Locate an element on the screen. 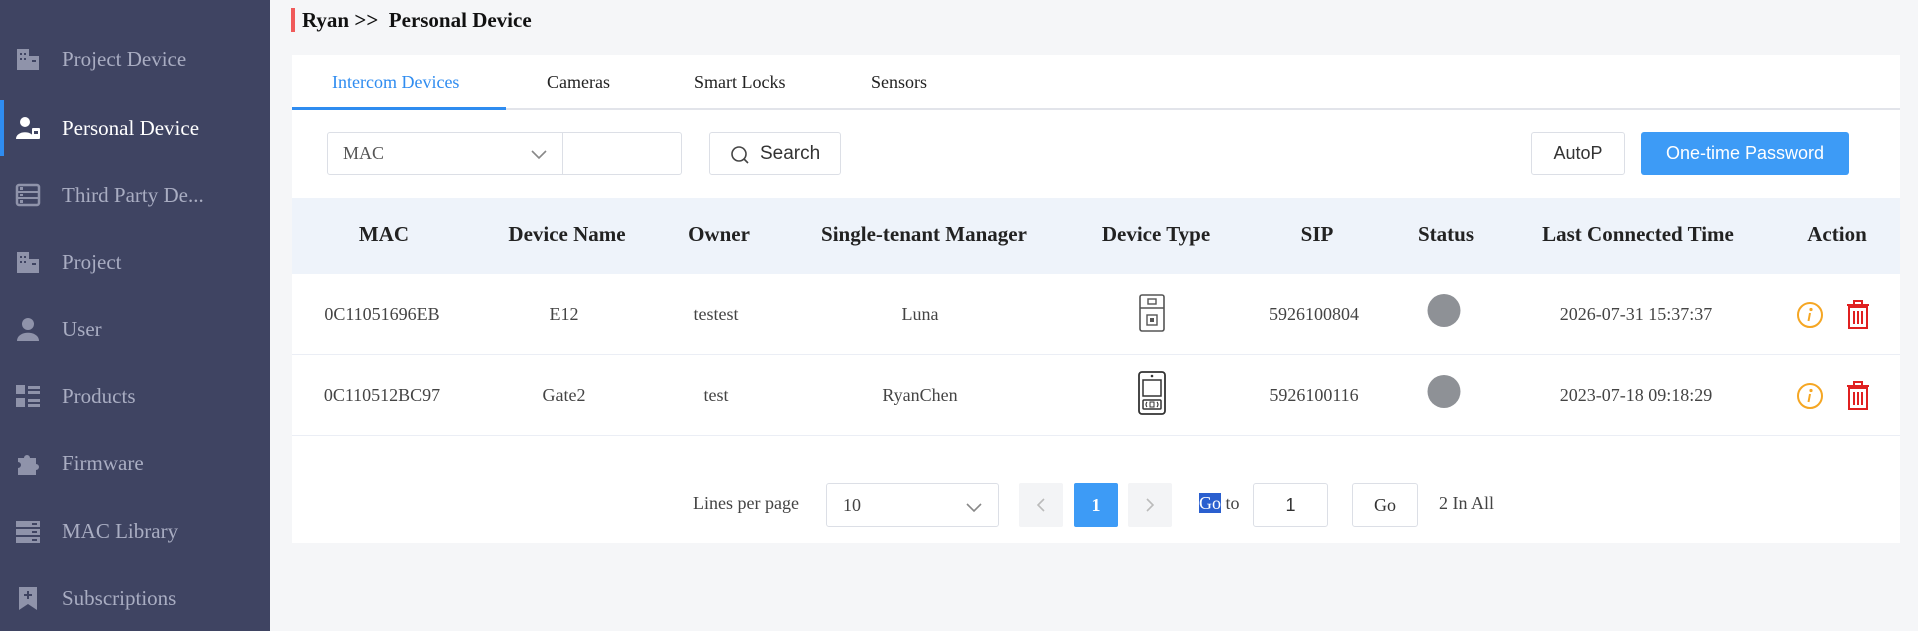  column-header-action: Action is located at coordinates (1837, 234).